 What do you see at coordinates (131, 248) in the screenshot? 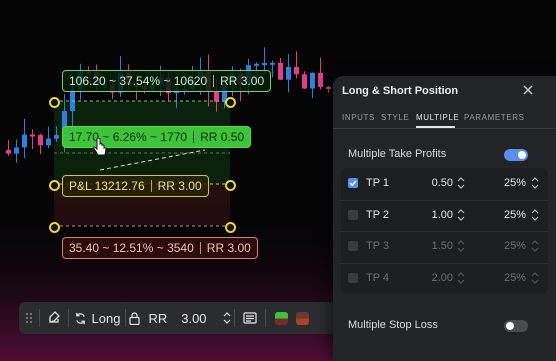
I see `stop-loss-value: 35.40 ~ 12.51% ~ 3540` at bounding box center [131, 248].